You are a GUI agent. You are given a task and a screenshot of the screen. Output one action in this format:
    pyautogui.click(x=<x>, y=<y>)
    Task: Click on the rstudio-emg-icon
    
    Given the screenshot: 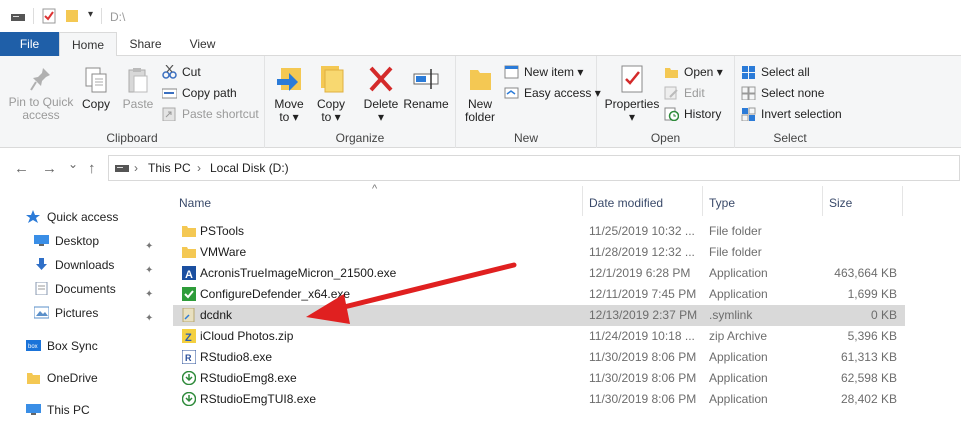 What is the action you would take?
    pyautogui.click(x=189, y=378)
    